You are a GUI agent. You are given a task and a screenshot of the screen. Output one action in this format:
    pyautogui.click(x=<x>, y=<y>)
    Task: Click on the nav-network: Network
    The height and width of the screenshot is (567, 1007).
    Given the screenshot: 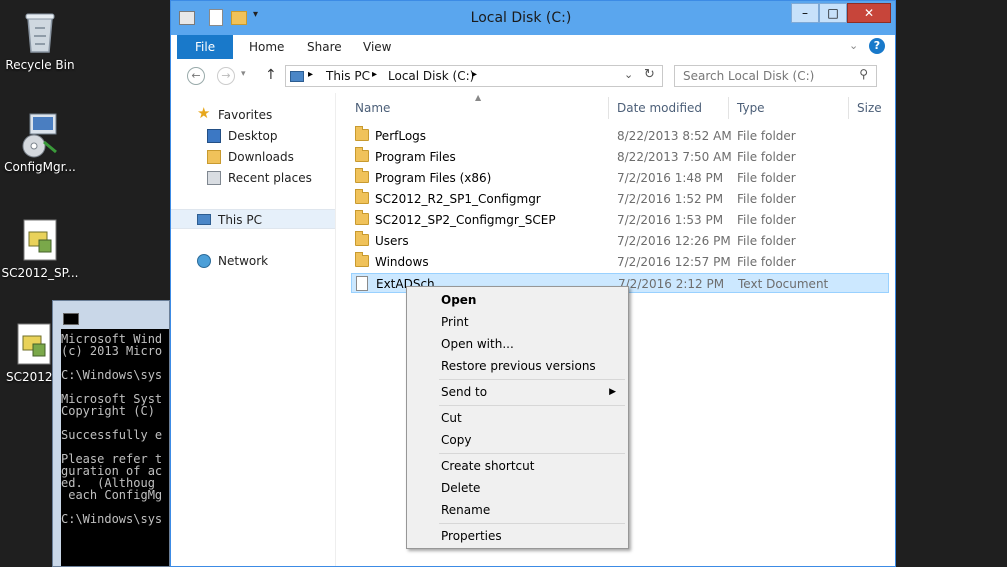 What is the action you would take?
    pyautogui.click(x=253, y=261)
    